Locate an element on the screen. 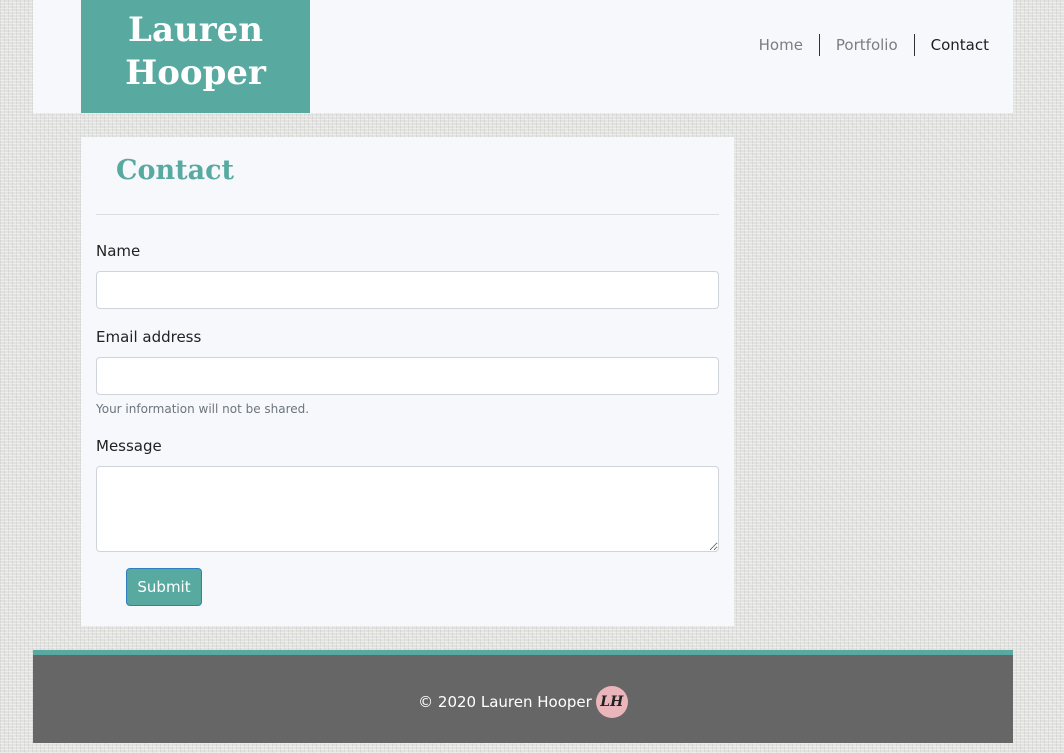 The width and height of the screenshot is (1064, 753). name-label: Name is located at coordinates (118, 251).